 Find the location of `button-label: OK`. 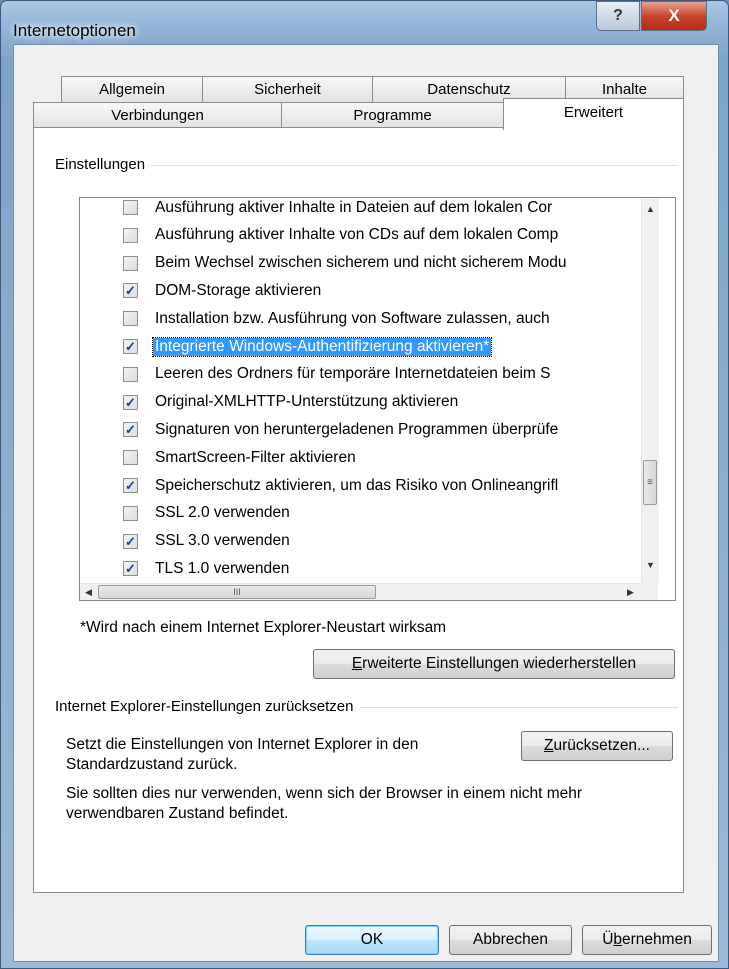

button-label: OK is located at coordinates (372, 939).